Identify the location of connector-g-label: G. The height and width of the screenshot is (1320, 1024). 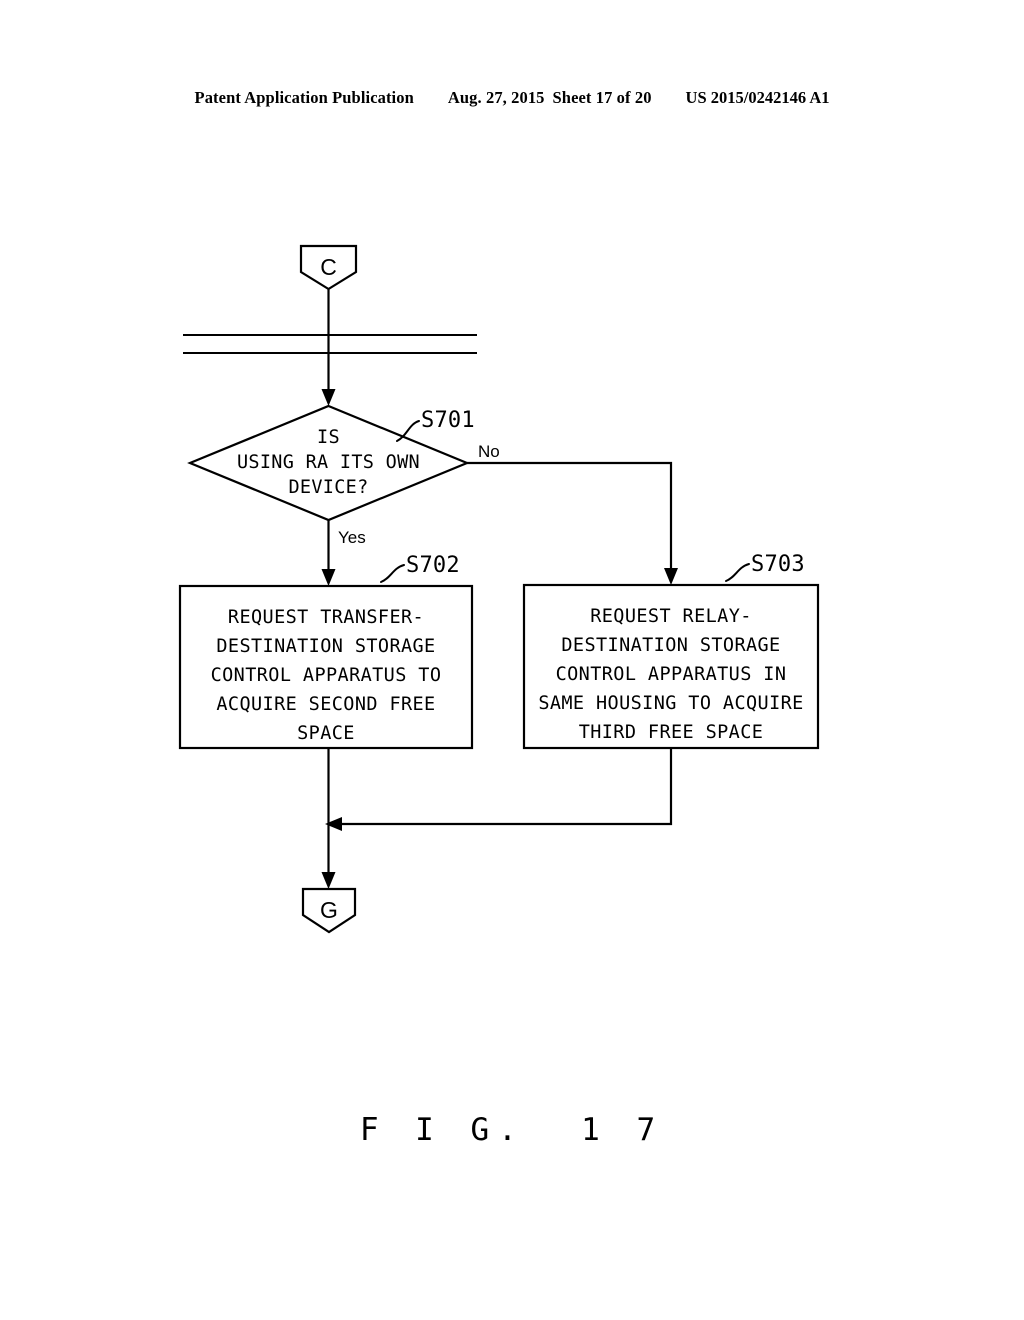
(329, 910).